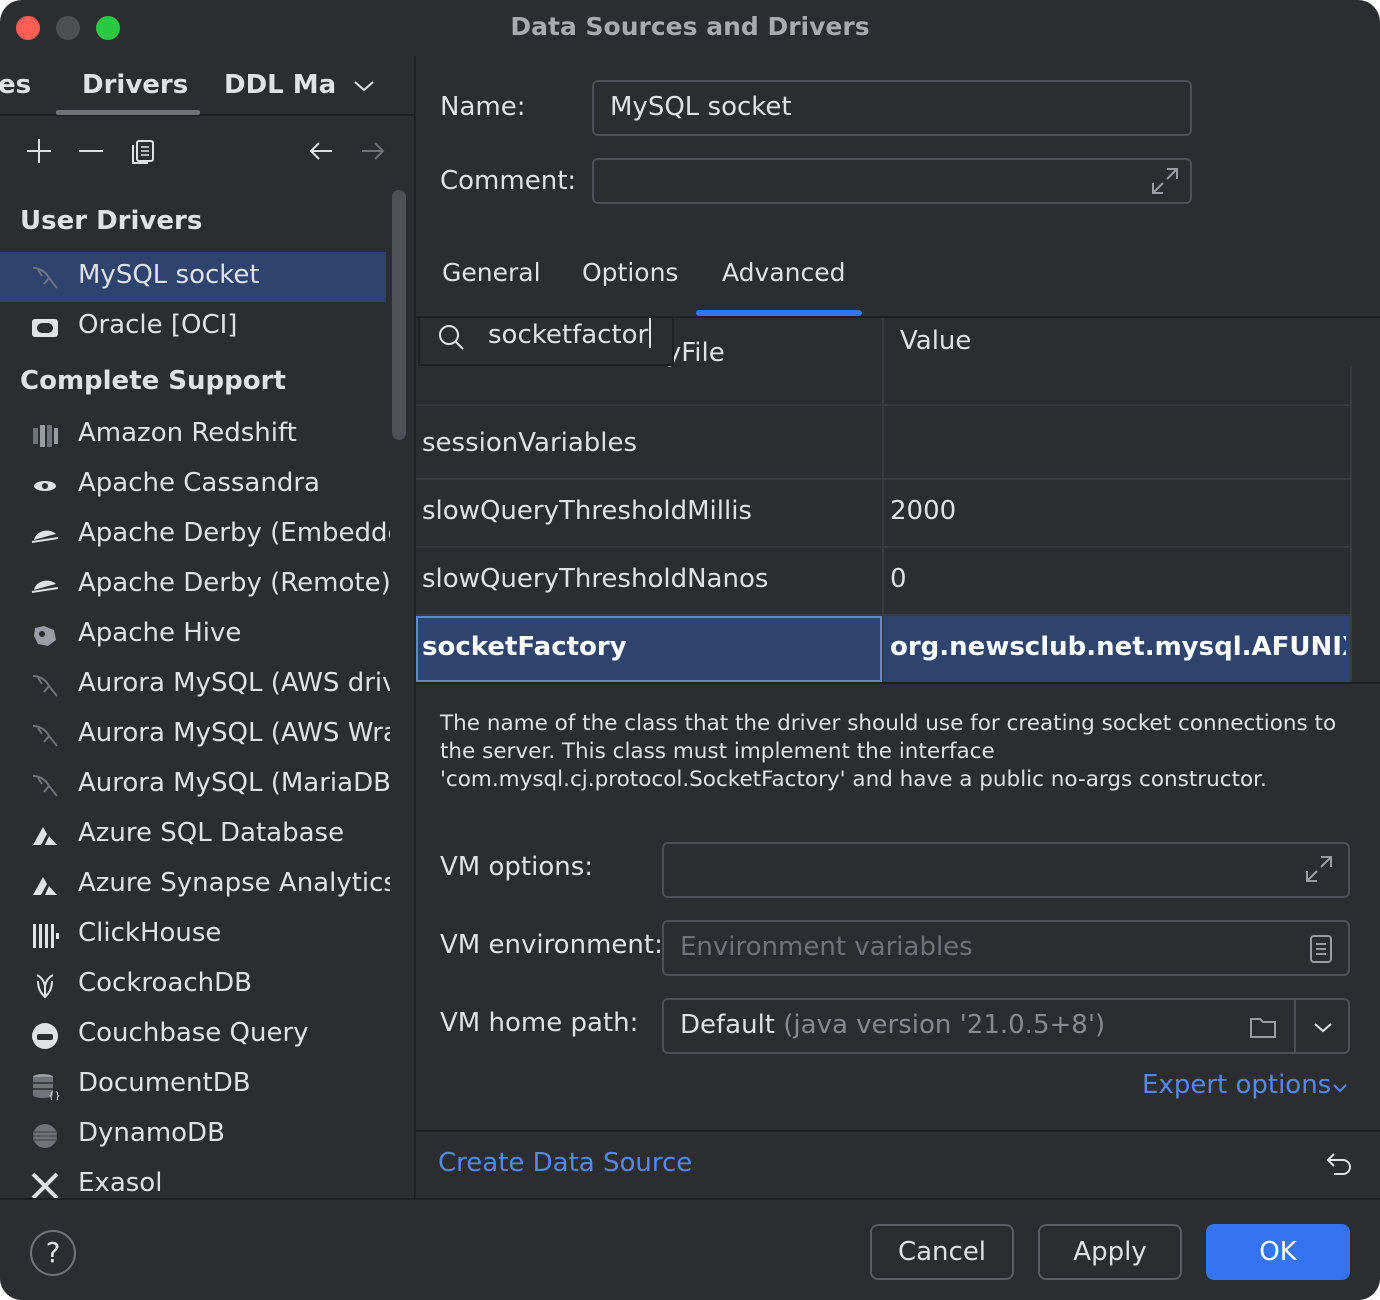  What do you see at coordinates (45, 636) in the screenshot?
I see `hive-icon` at bounding box center [45, 636].